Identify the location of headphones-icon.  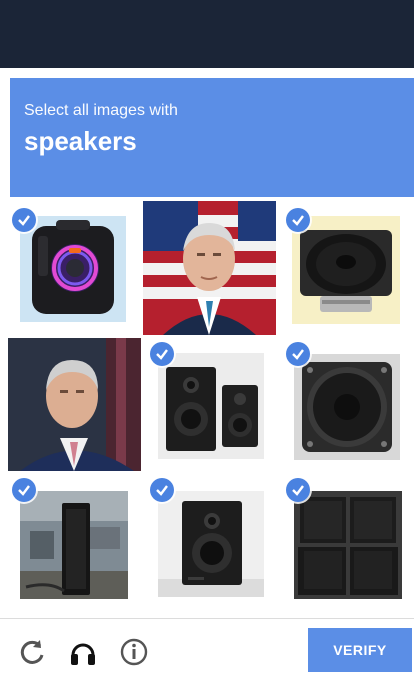
(83, 652).